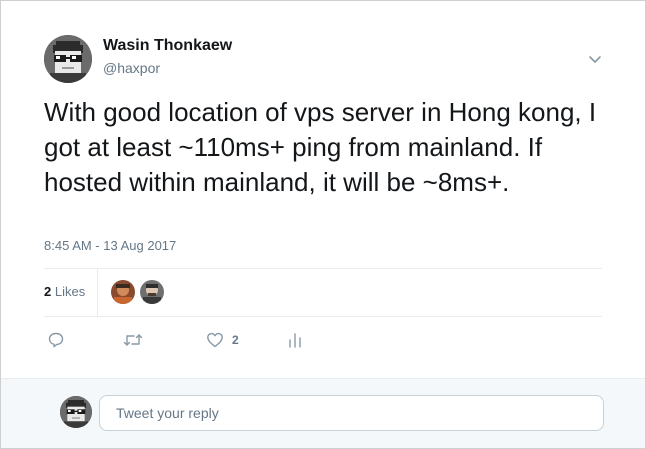  I want to click on stats-vertical-divider, so click(97, 292).